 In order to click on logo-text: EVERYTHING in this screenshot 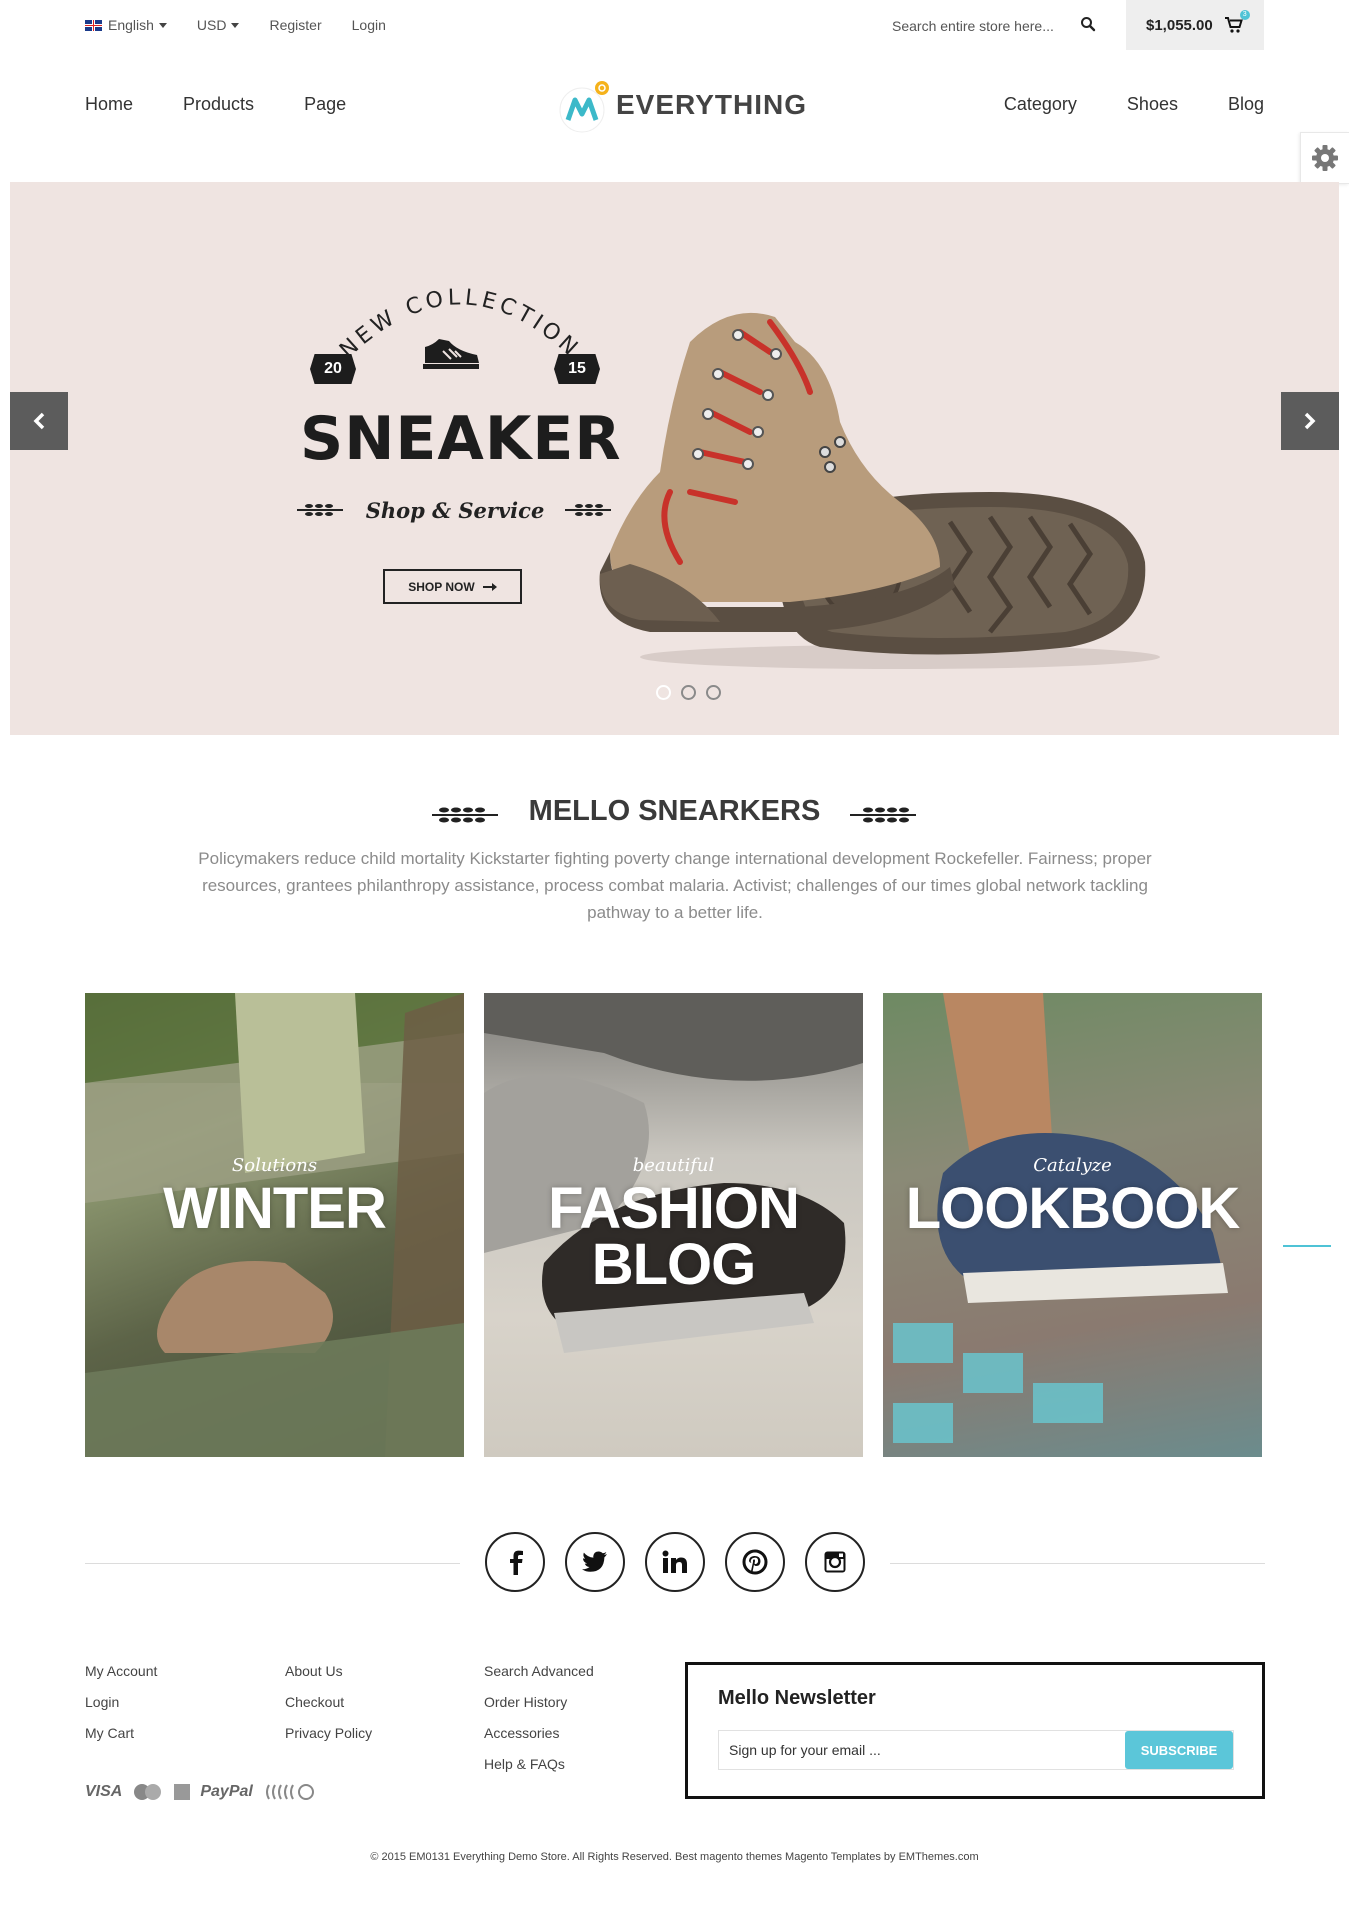, I will do `click(711, 104)`.